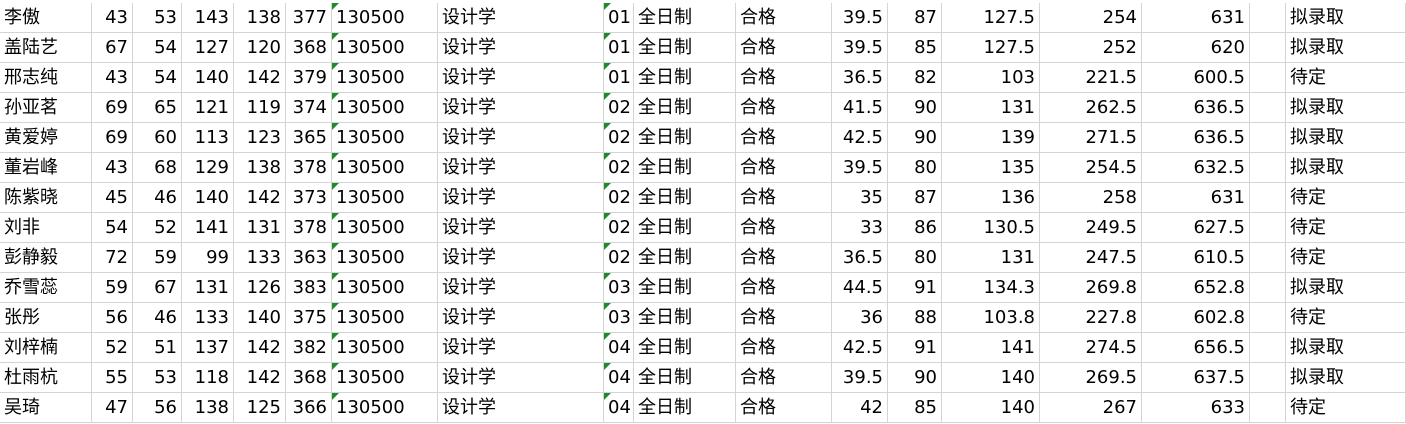 This screenshot has height=424, width=1406. I want to click on cell-name: 盖陆艺, so click(46, 48).